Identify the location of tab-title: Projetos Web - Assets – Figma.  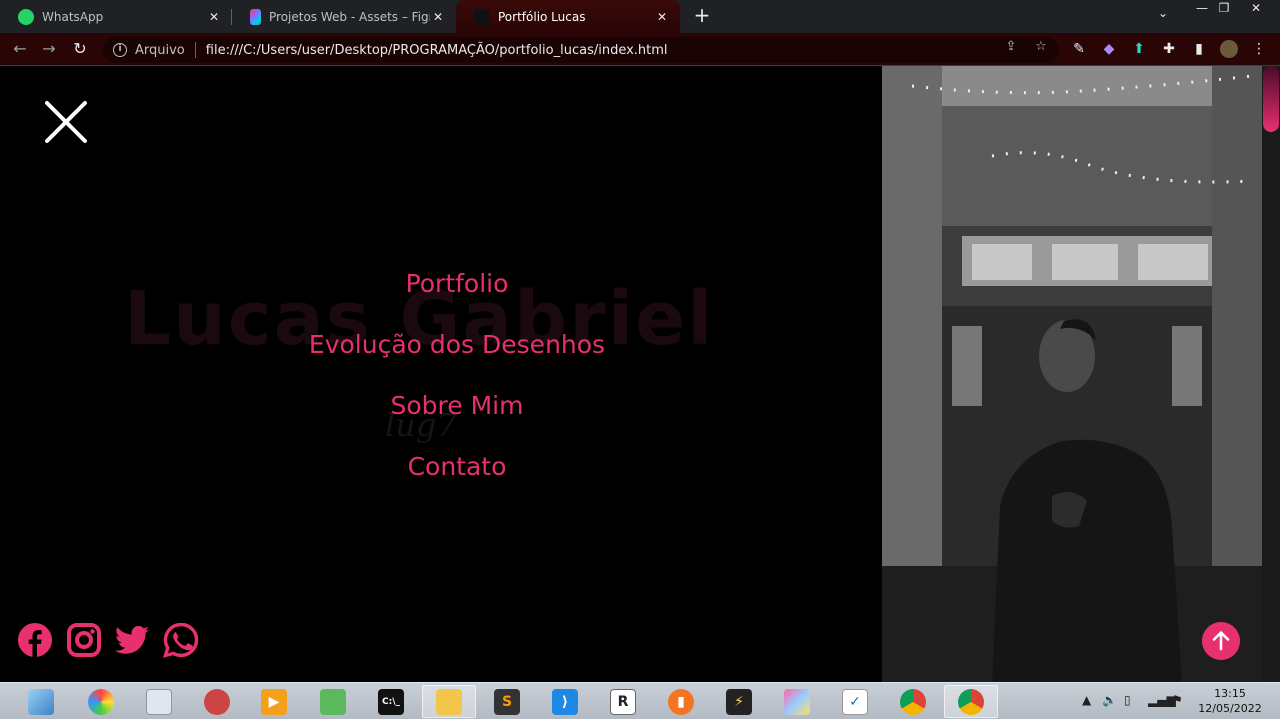
(349, 16).